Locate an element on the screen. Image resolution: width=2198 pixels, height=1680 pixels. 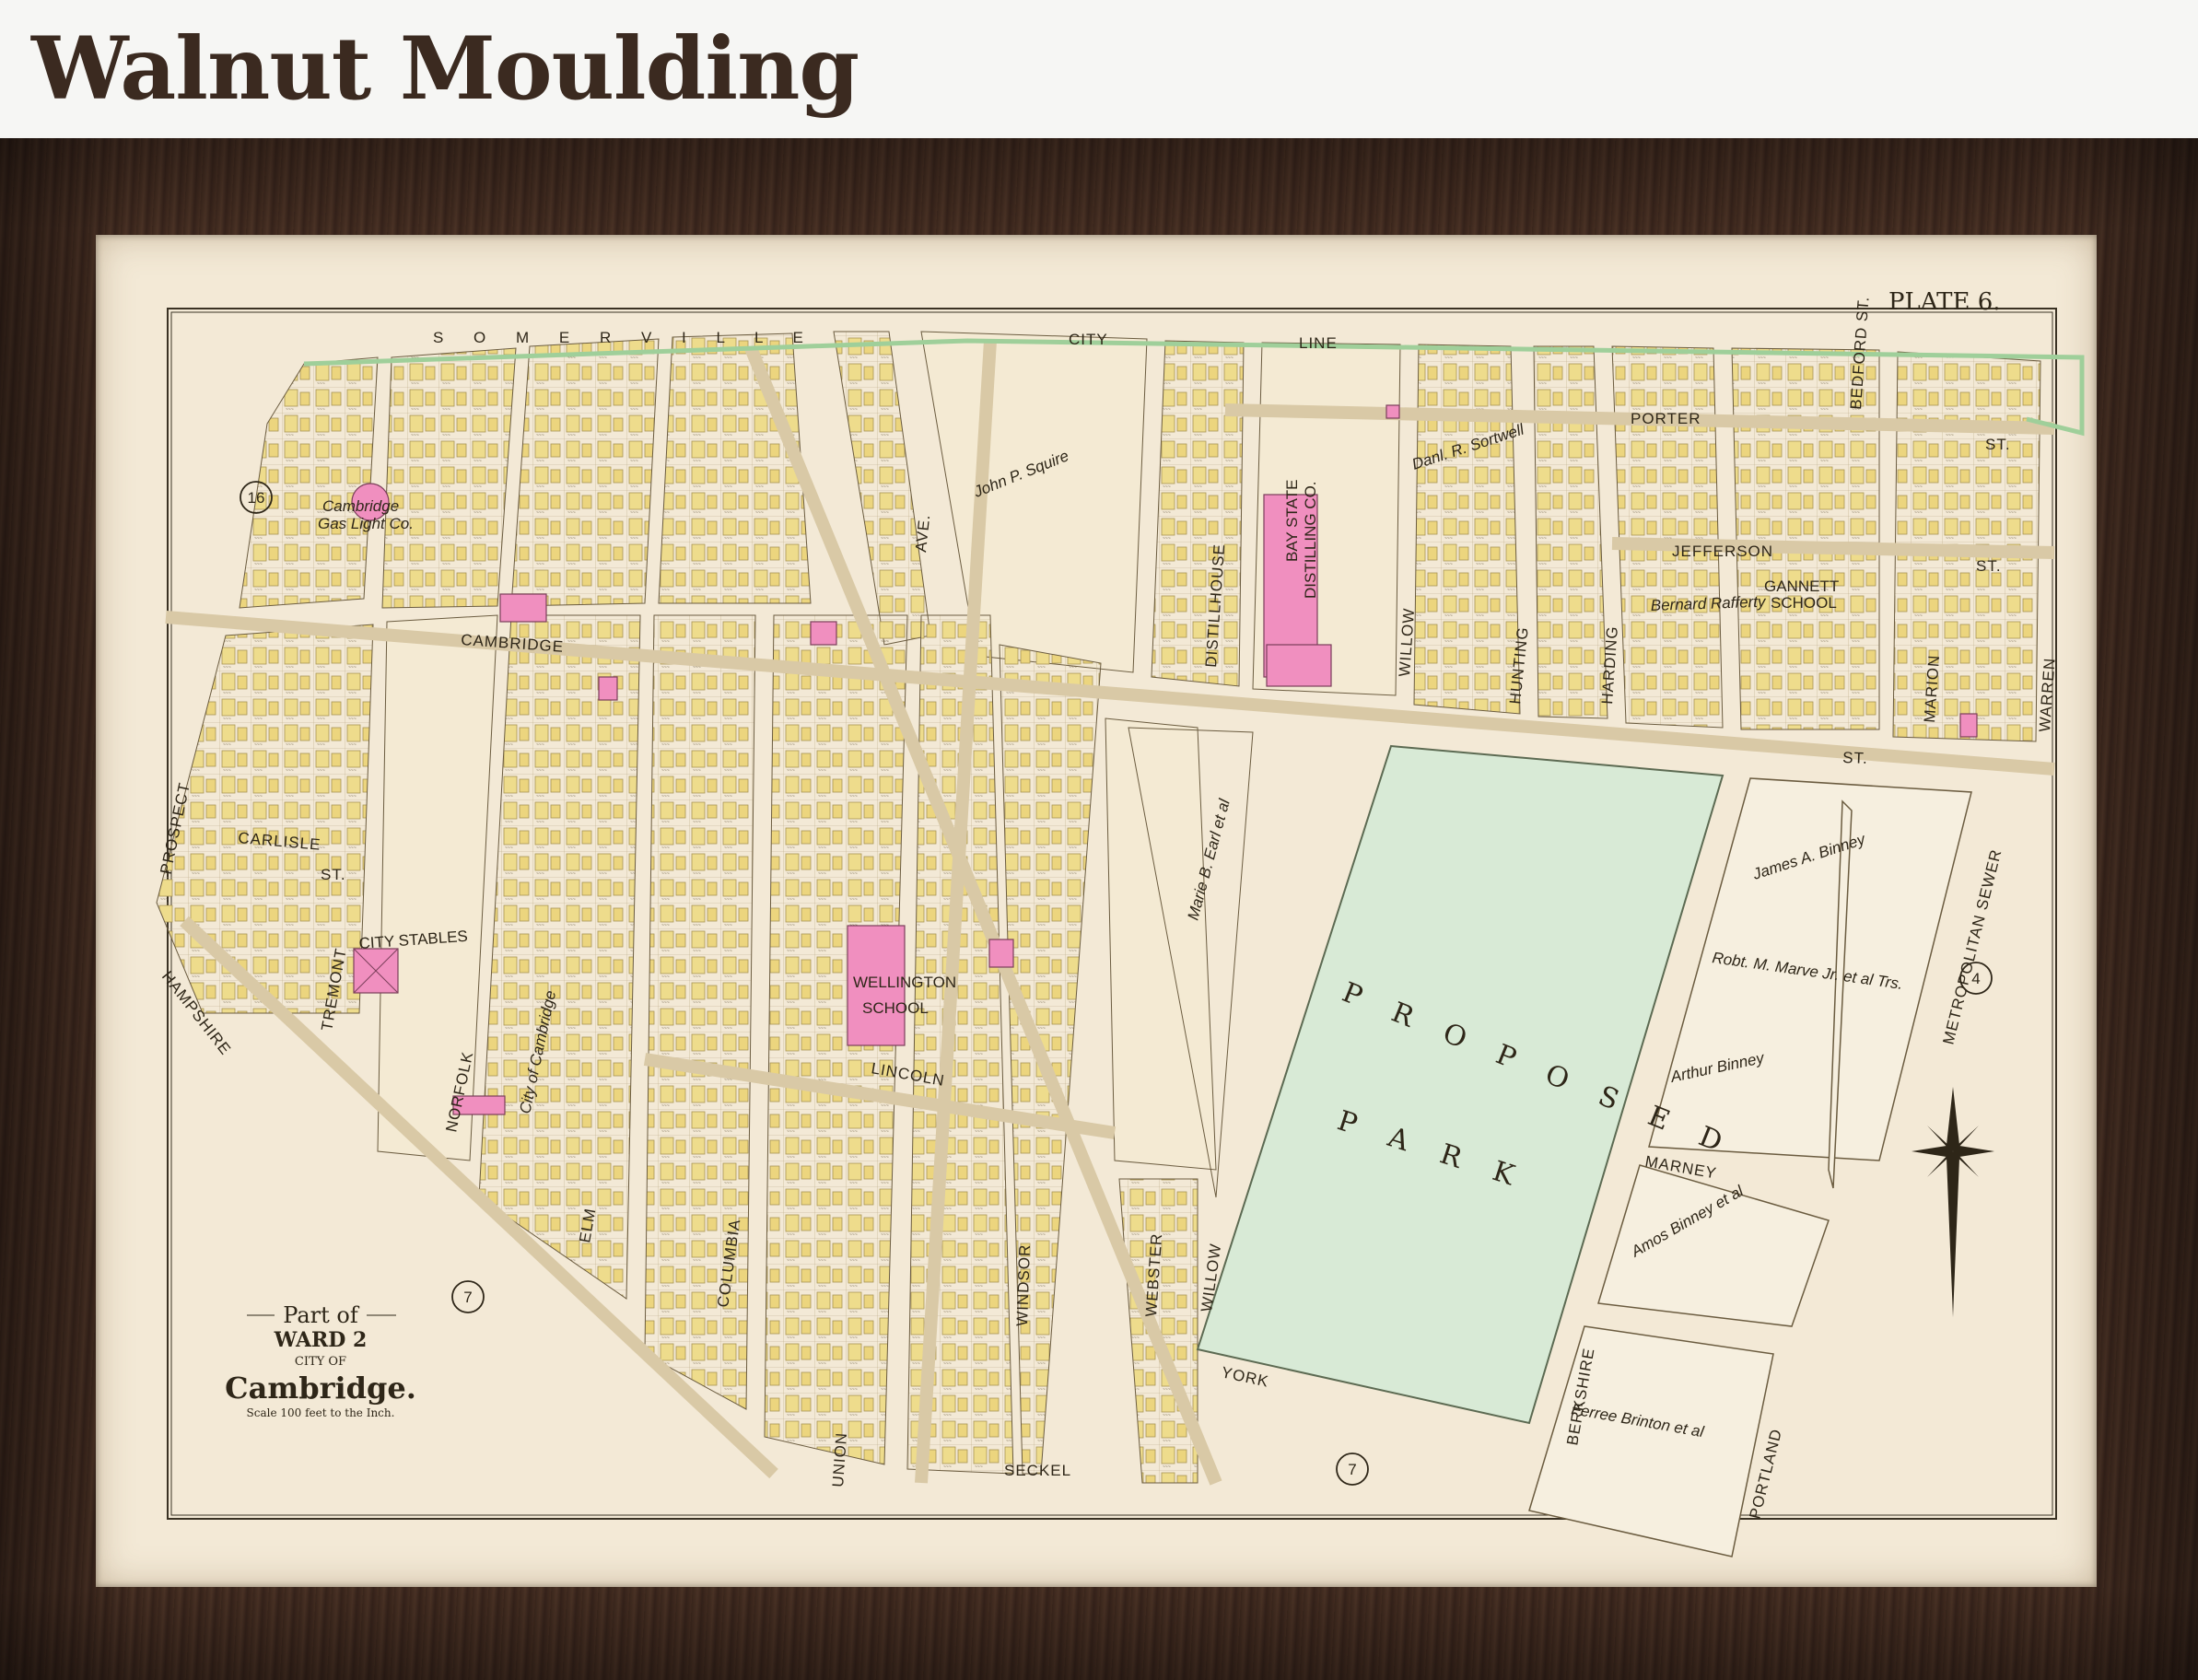
title-city-of: CITY OF is located at coordinates (320, 1362).